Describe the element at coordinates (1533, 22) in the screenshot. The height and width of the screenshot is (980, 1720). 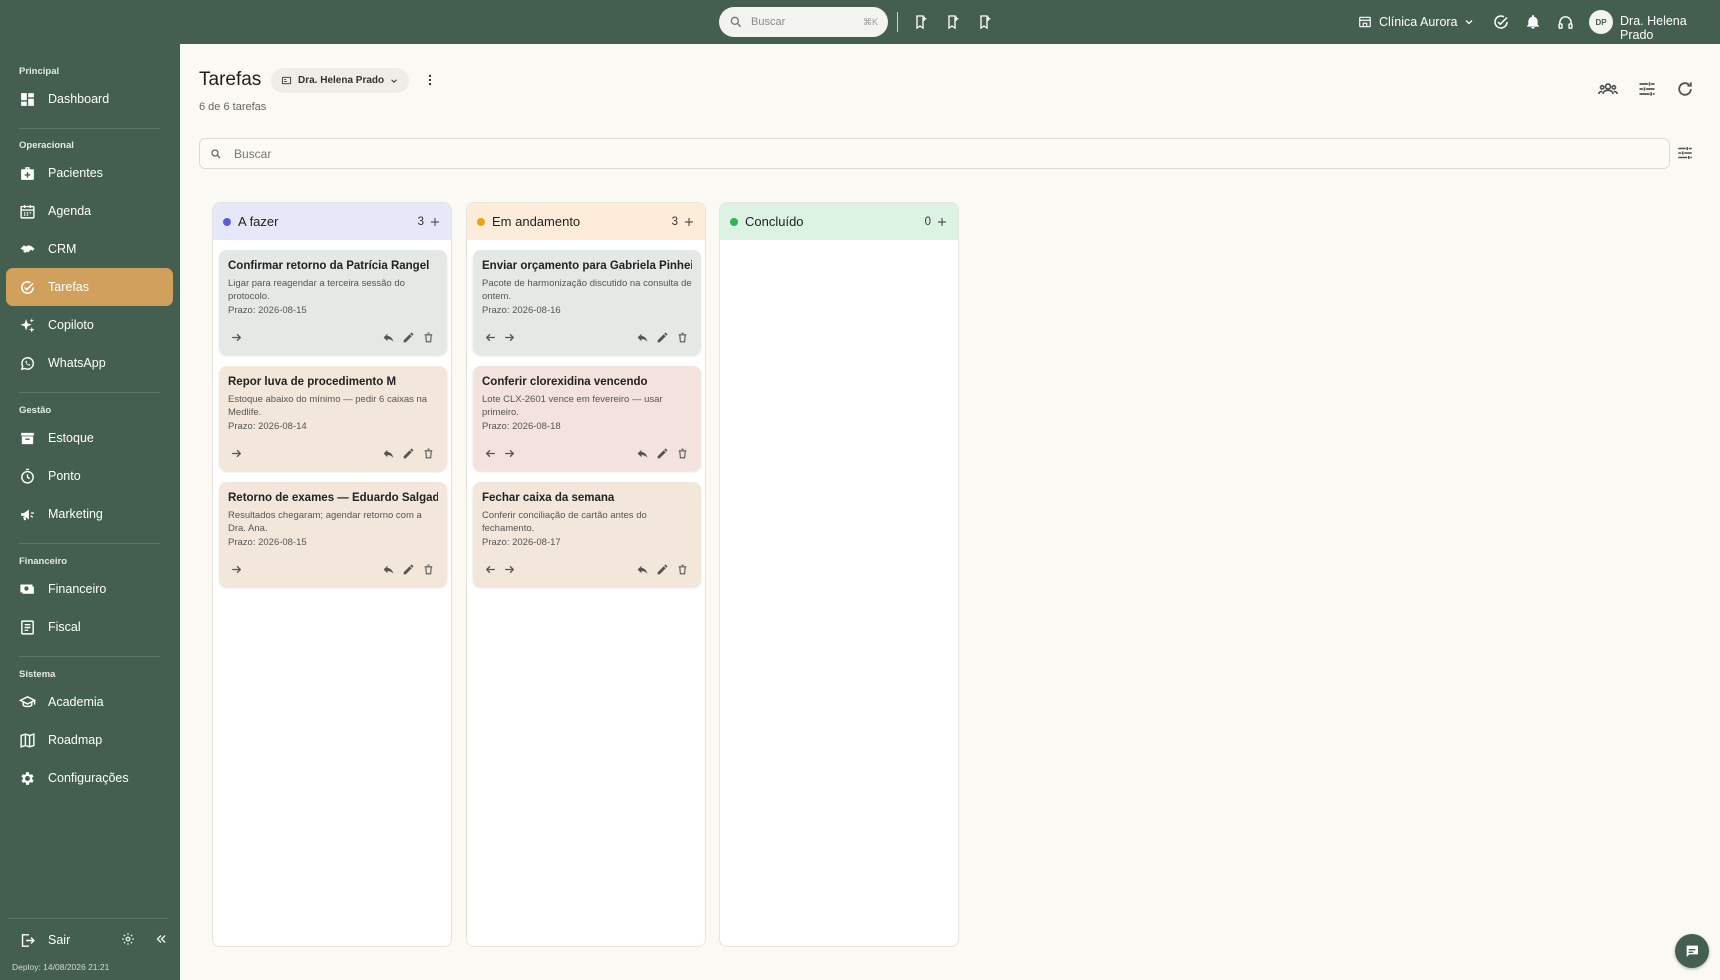
I see `notifications-icon` at that location.